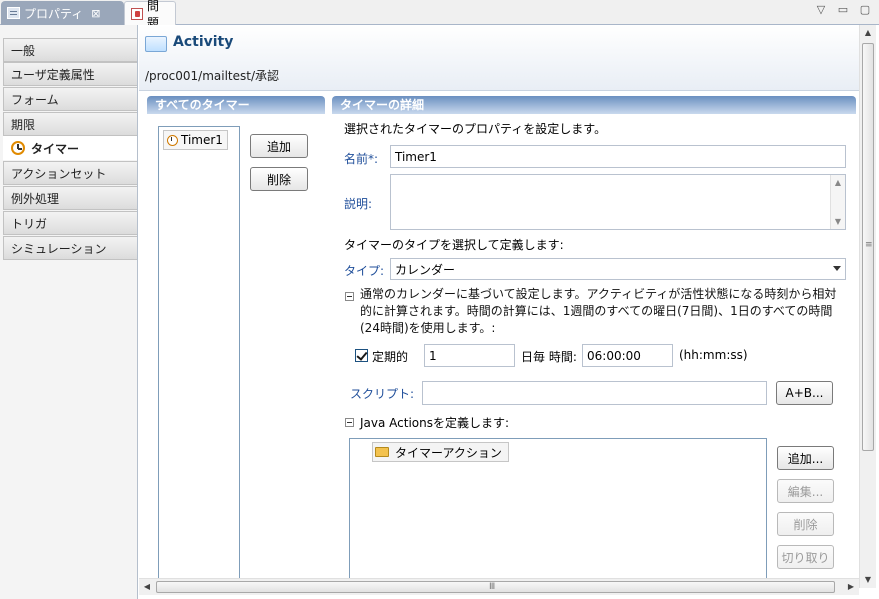 This screenshot has width=879, height=599. What do you see at coordinates (349, 296) in the screenshot?
I see `collapse-calendar-icon` at bounding box center [349, 296].